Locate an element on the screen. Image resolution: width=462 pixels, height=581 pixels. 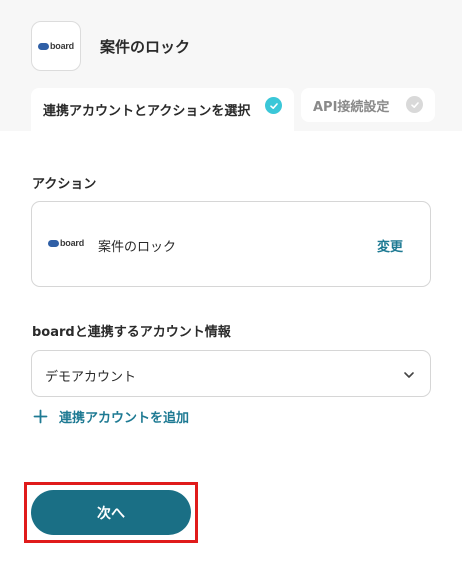
add-account-link: 連携アカウントを追加 is located at coordinates (111, 416).